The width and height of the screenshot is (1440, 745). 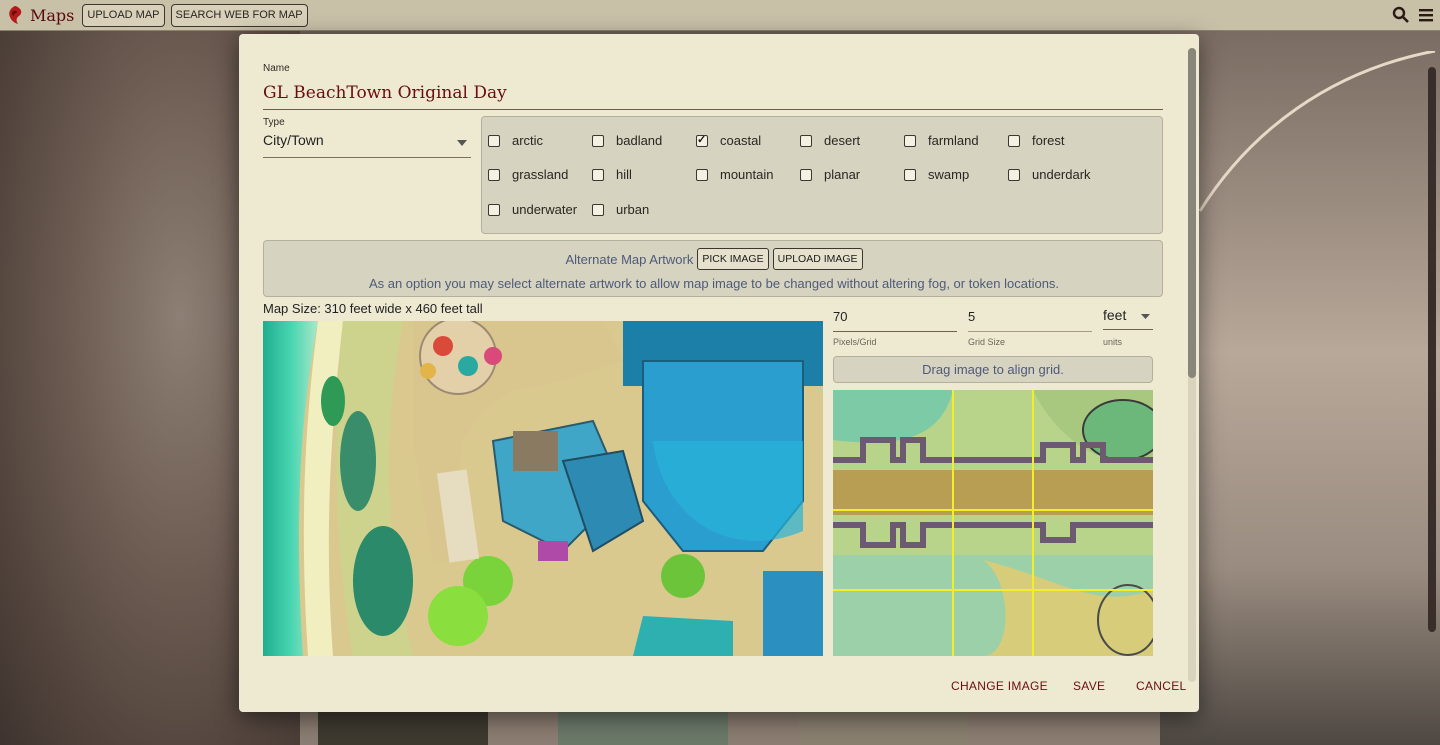 What do you see at coordinates (855, 342) in the screenshot?
I see `pixels-per-grid-label: Pixels/Grid` at bounding box center [855, 342].